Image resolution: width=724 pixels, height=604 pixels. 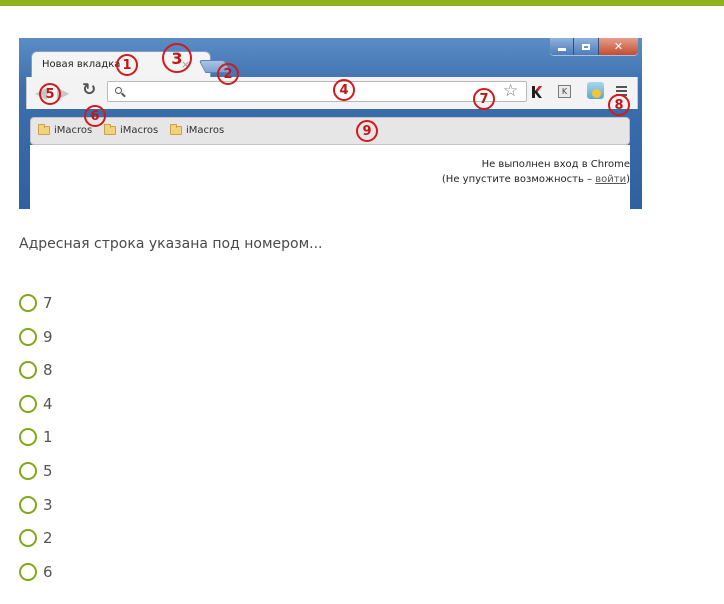 I want to click on marker-7: 7, so click(x=484, y=99).